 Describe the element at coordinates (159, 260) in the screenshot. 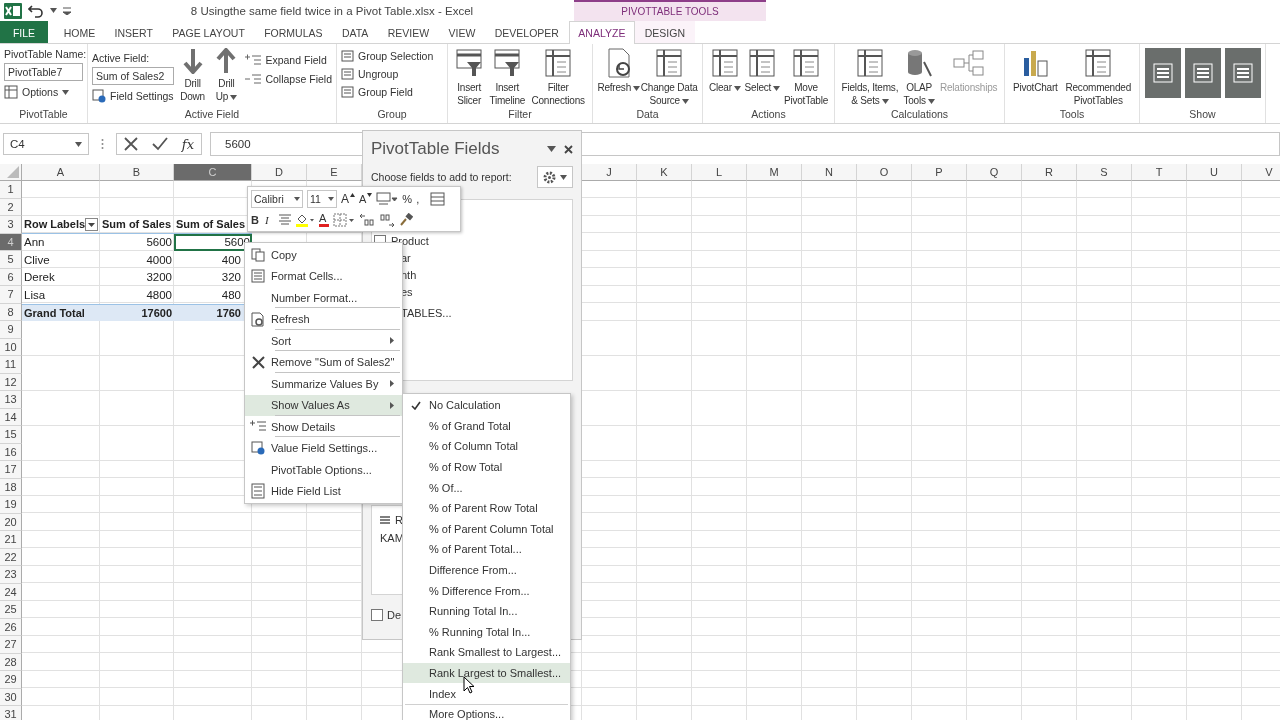

I see `table-cell-text: 4000` at that location.